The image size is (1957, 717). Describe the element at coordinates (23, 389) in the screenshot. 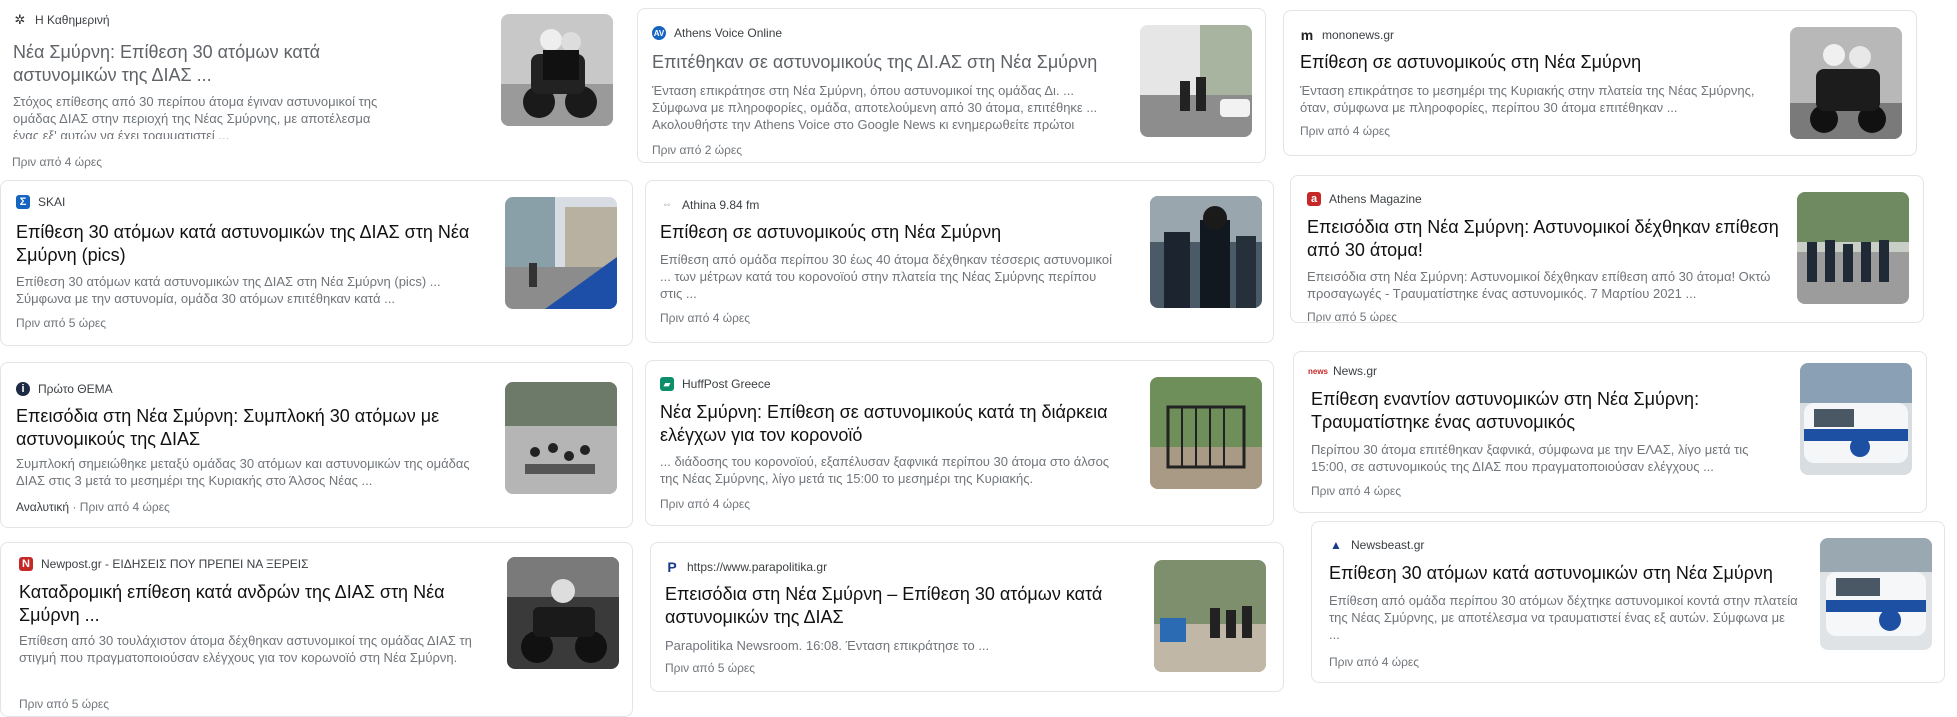

I see `protothema-logo-icon: i` at that location.